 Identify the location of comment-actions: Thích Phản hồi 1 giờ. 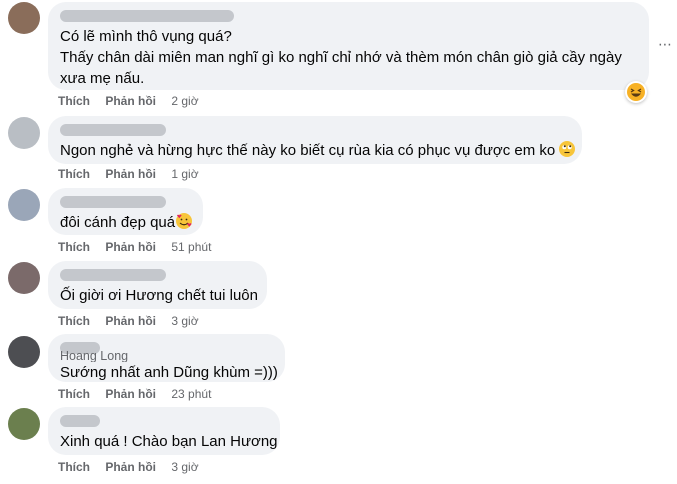
(128, 174).